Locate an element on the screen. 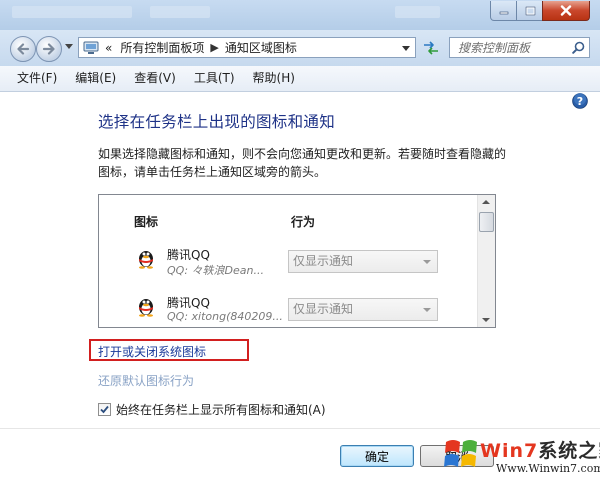 This screenshot has height=484, width=600. watermark-brand: Win7系统之家 is located at coordinates (540, 449).